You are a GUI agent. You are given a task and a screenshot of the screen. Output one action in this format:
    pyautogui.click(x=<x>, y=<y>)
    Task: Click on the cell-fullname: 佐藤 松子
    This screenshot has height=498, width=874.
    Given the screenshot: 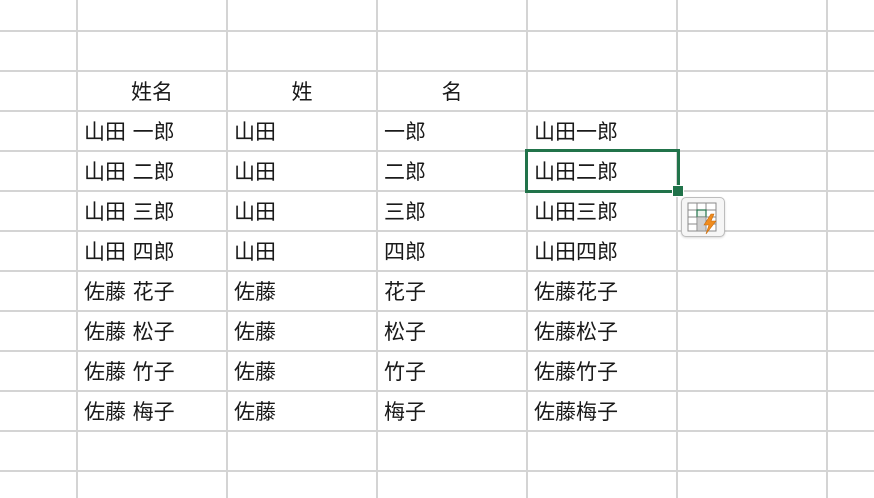 What is the action you would take?
    pyautogui.click(x=152, y=331)
    